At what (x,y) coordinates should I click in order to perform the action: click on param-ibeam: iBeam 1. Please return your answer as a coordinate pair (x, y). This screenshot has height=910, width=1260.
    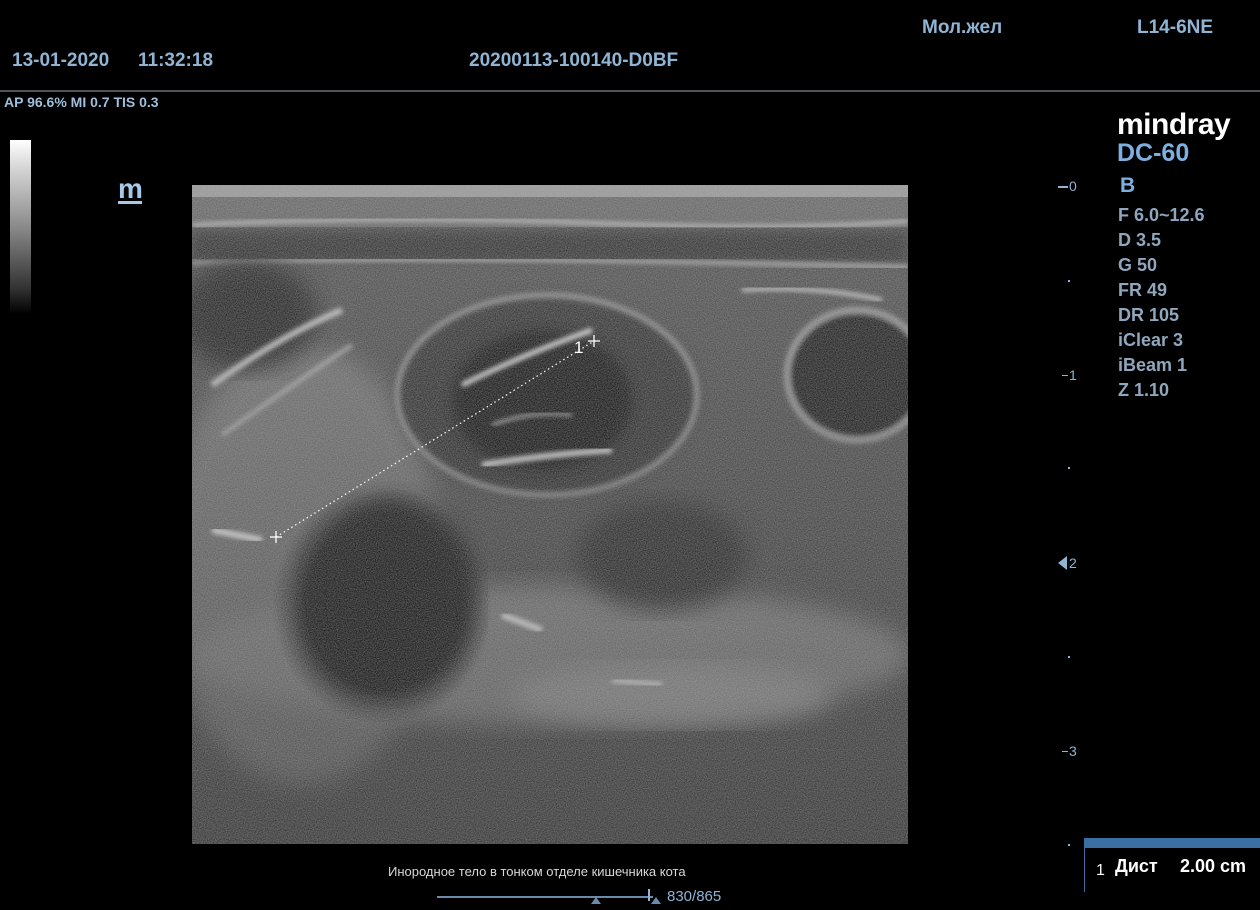
    Looking at the image, I should click on (1153, 365).